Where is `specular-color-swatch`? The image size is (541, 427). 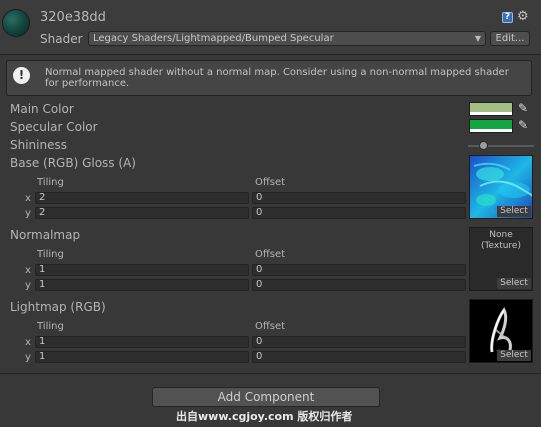
specular-color-swatch is located at coordinates (491, 126).